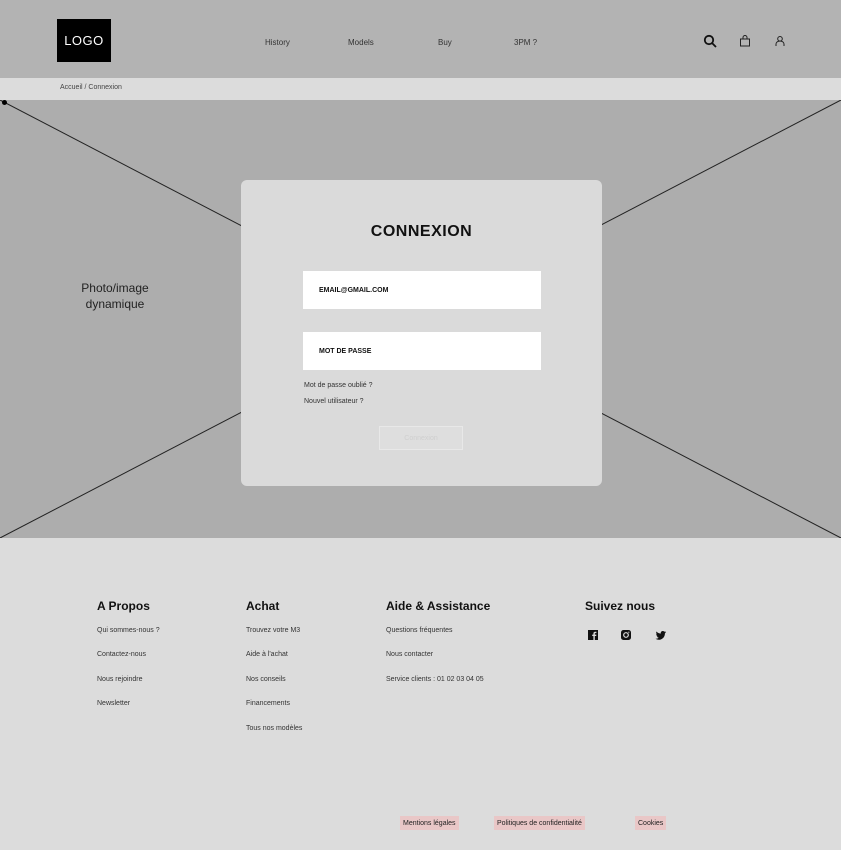 Image resolution: width=841 pixels, height=850 pixels. What do you see at coordinates (421, 231) in the screenshot?
I see `login-title: CONNEXION` at bounding box center [421, 231].